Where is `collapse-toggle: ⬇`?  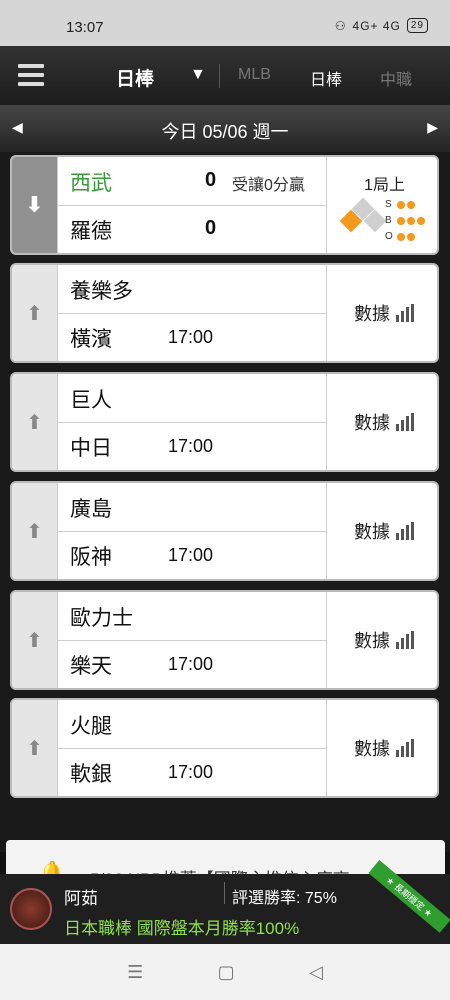 collapse-toggle: ⬇ is located at coordinates (35, 205).